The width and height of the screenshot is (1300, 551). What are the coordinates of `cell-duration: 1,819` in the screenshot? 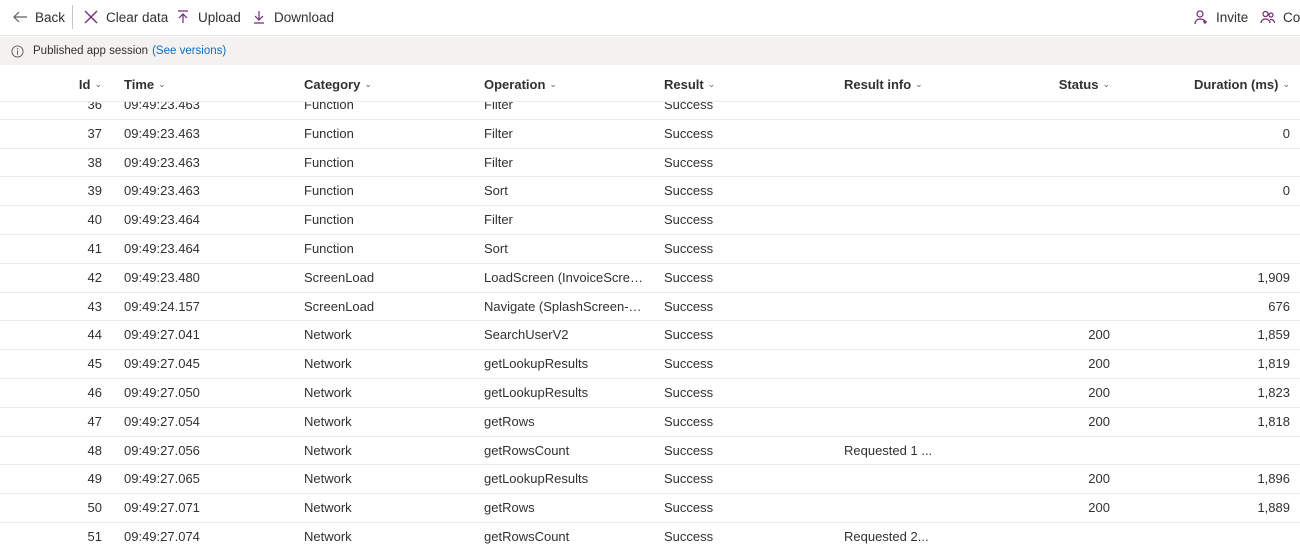 It's located at (1273, 364).